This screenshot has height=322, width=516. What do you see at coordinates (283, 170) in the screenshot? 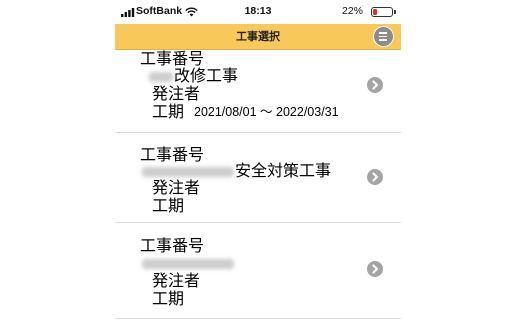
I see `construction-name-visible: 安全対策工事` at bounding box center [283, 170].